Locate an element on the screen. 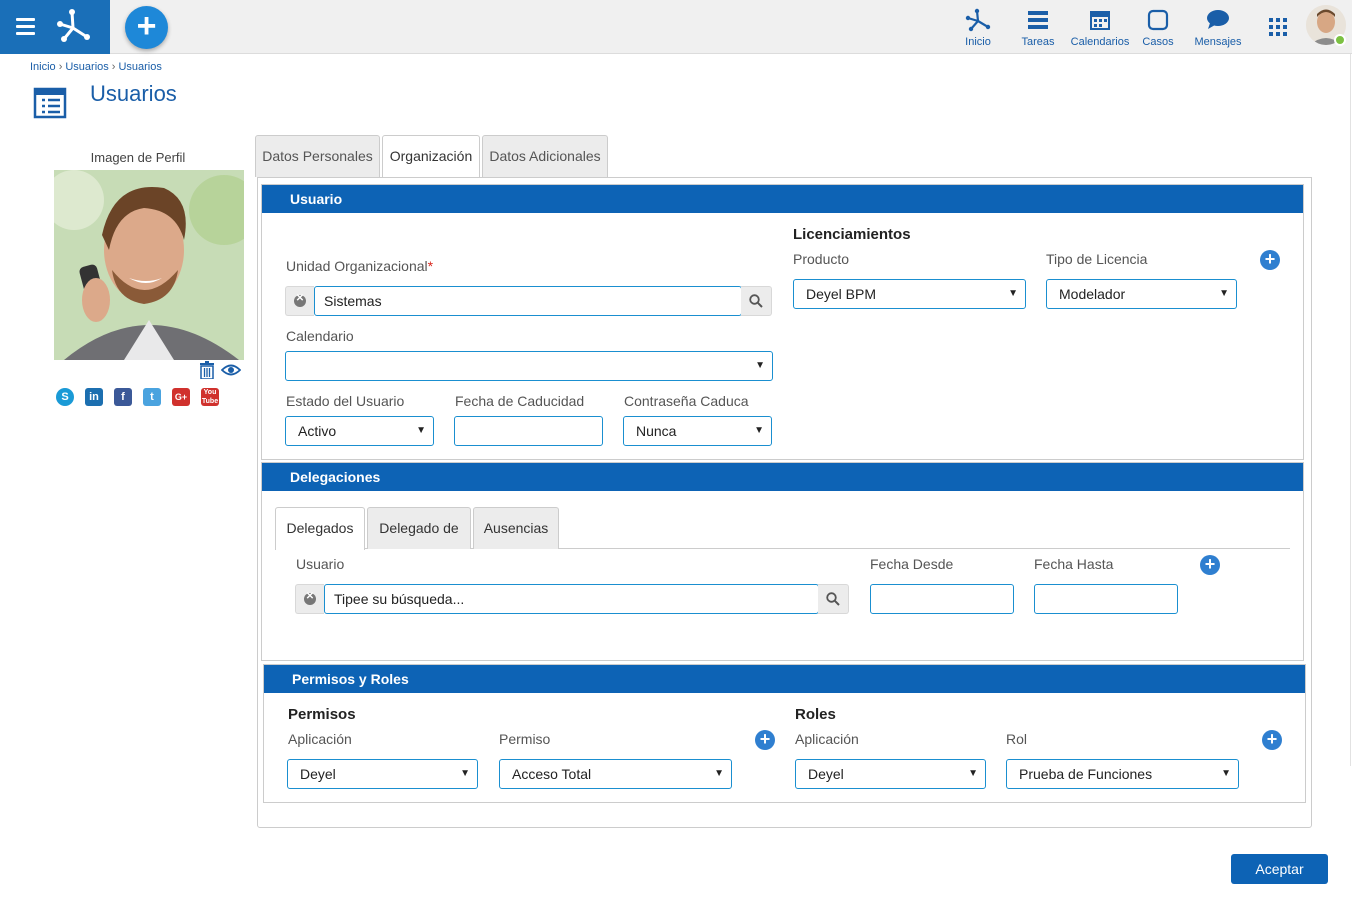 This screenshot has height=912, width=1352. tab-organizacion: Organización is located at coordinates (431, 156).